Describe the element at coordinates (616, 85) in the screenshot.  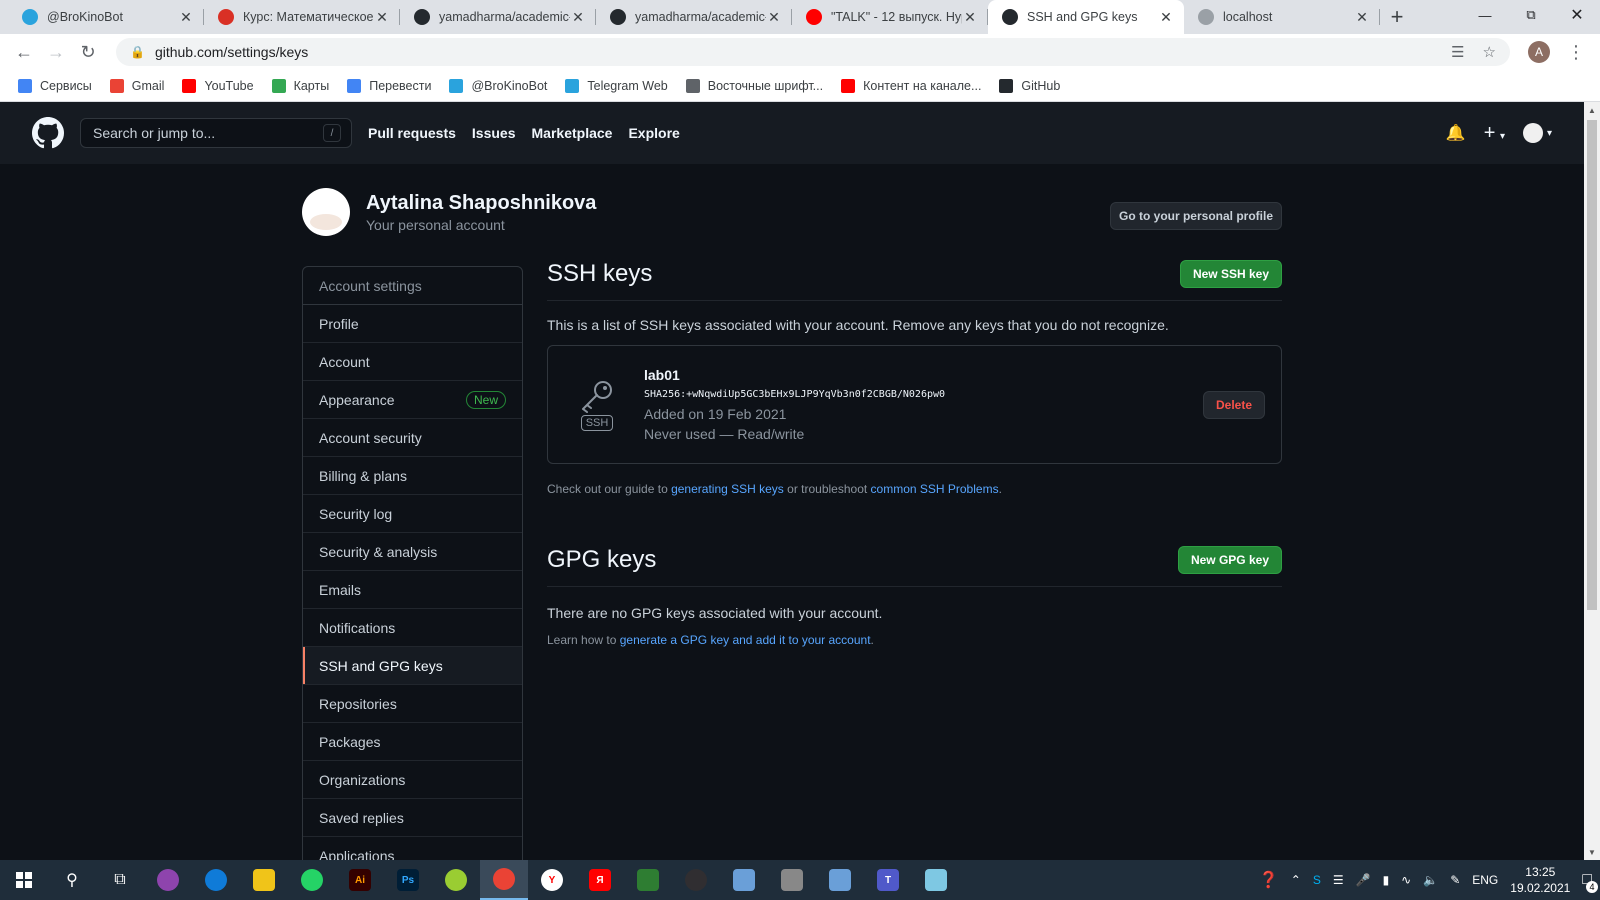
I see `bookmark-item: Telegram Web` at that location.